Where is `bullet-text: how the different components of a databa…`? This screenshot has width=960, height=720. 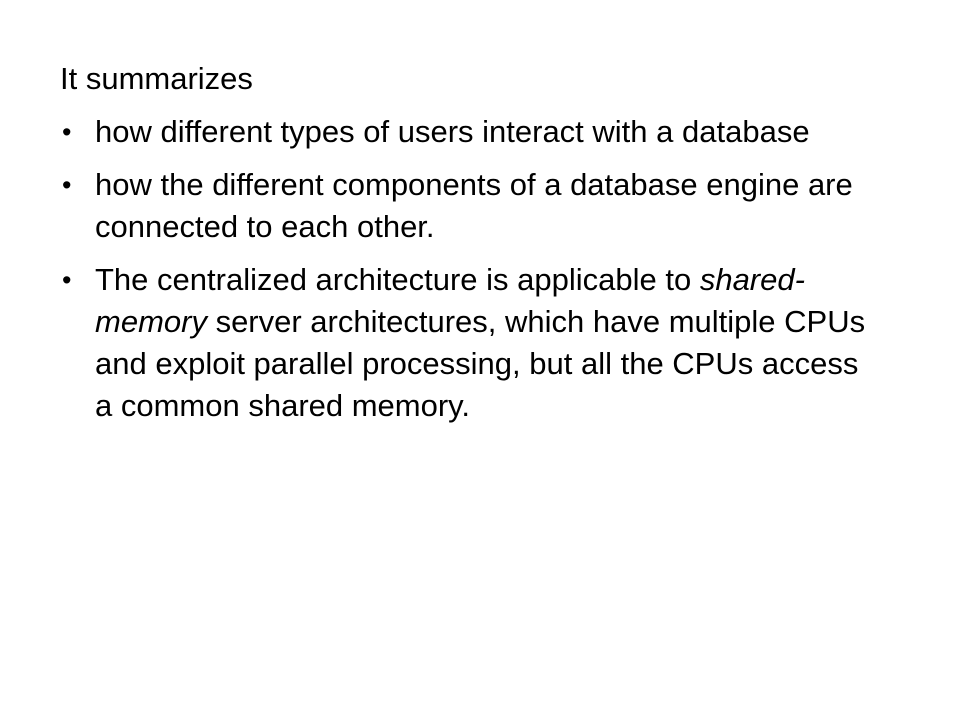 bullet-text: how the different components of a databa… is located at coordinates (474, 205).